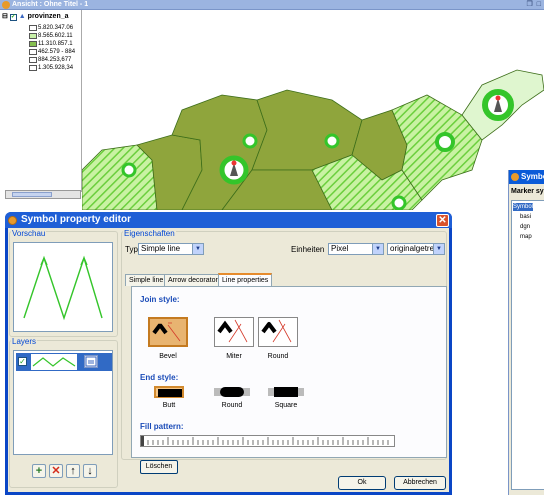 The height and width of the screenshot is (495, 544). I want to click on end-style-label: End style:, so click(159, 377).